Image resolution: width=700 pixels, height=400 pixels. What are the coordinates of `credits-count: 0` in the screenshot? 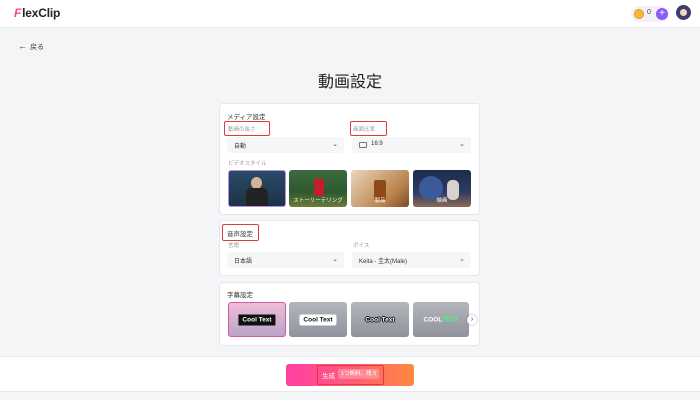 It's located at (649, 12).